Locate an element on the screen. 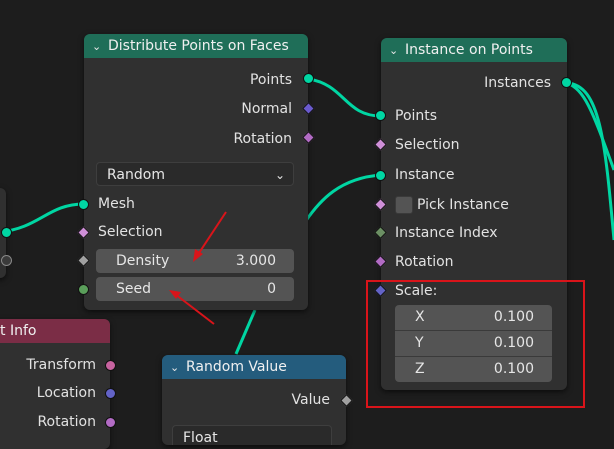 The width and height of the screenshot is (614, 449). input-rotation-label: Rotation is located at coordinates (424, 262).